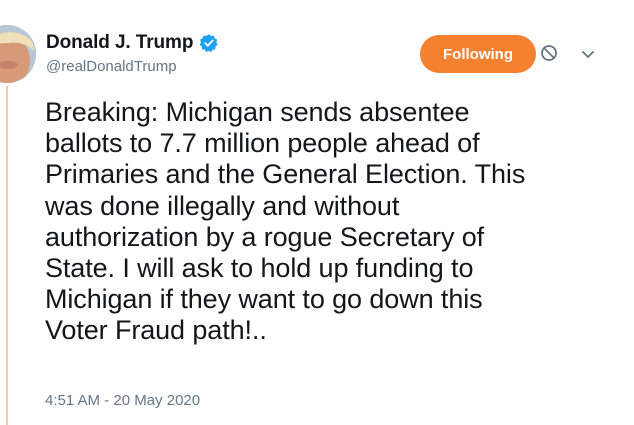  Describe the element at coordinates (588, 54) in the screenshot. I see `chevron-down-icon` at that location.